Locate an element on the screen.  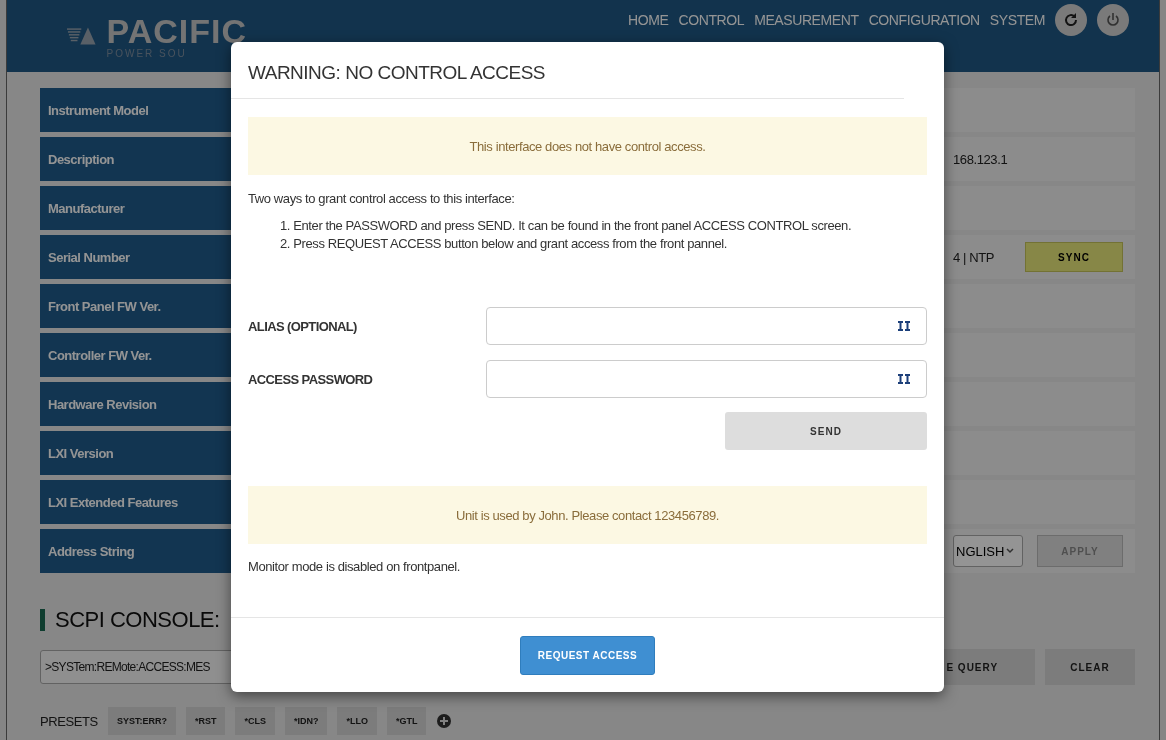
preset-button: *LLO is located at coordinates (357, 721).